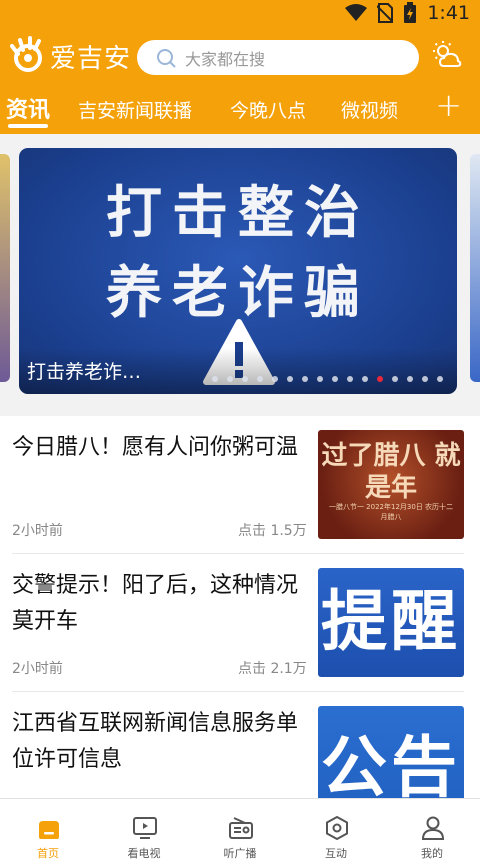 Image resolution: width=480 pixels, height=864 pixels. I want to click on status-time: 1:41, so click(448, 13).